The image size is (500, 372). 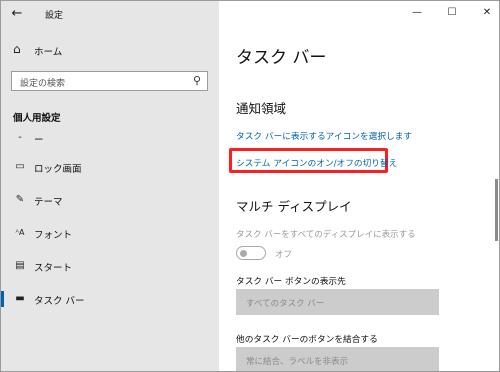 I want to click on search-icon: ⚲, so click(x=197, y=80).